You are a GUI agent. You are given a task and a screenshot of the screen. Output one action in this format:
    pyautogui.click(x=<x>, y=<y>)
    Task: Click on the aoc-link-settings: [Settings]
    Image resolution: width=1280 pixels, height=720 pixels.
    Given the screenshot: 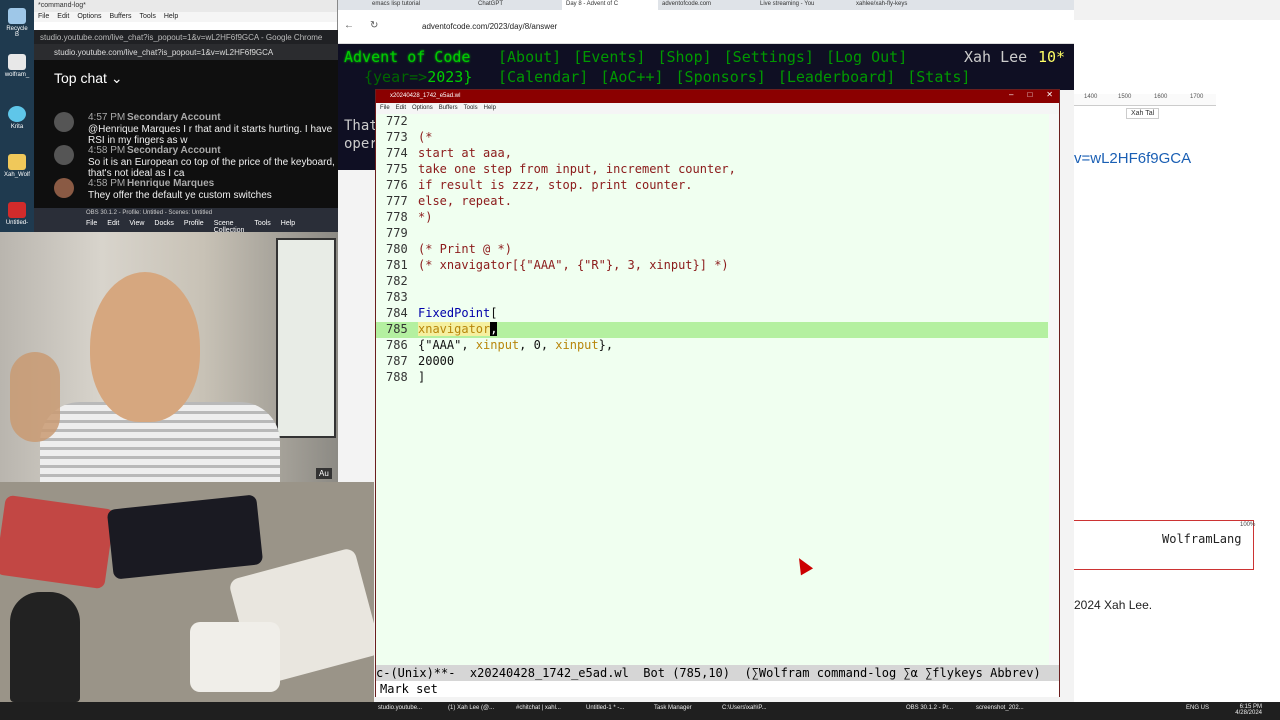 What is the action you would take?
    pyautogui.click(x=769, y=57)
    